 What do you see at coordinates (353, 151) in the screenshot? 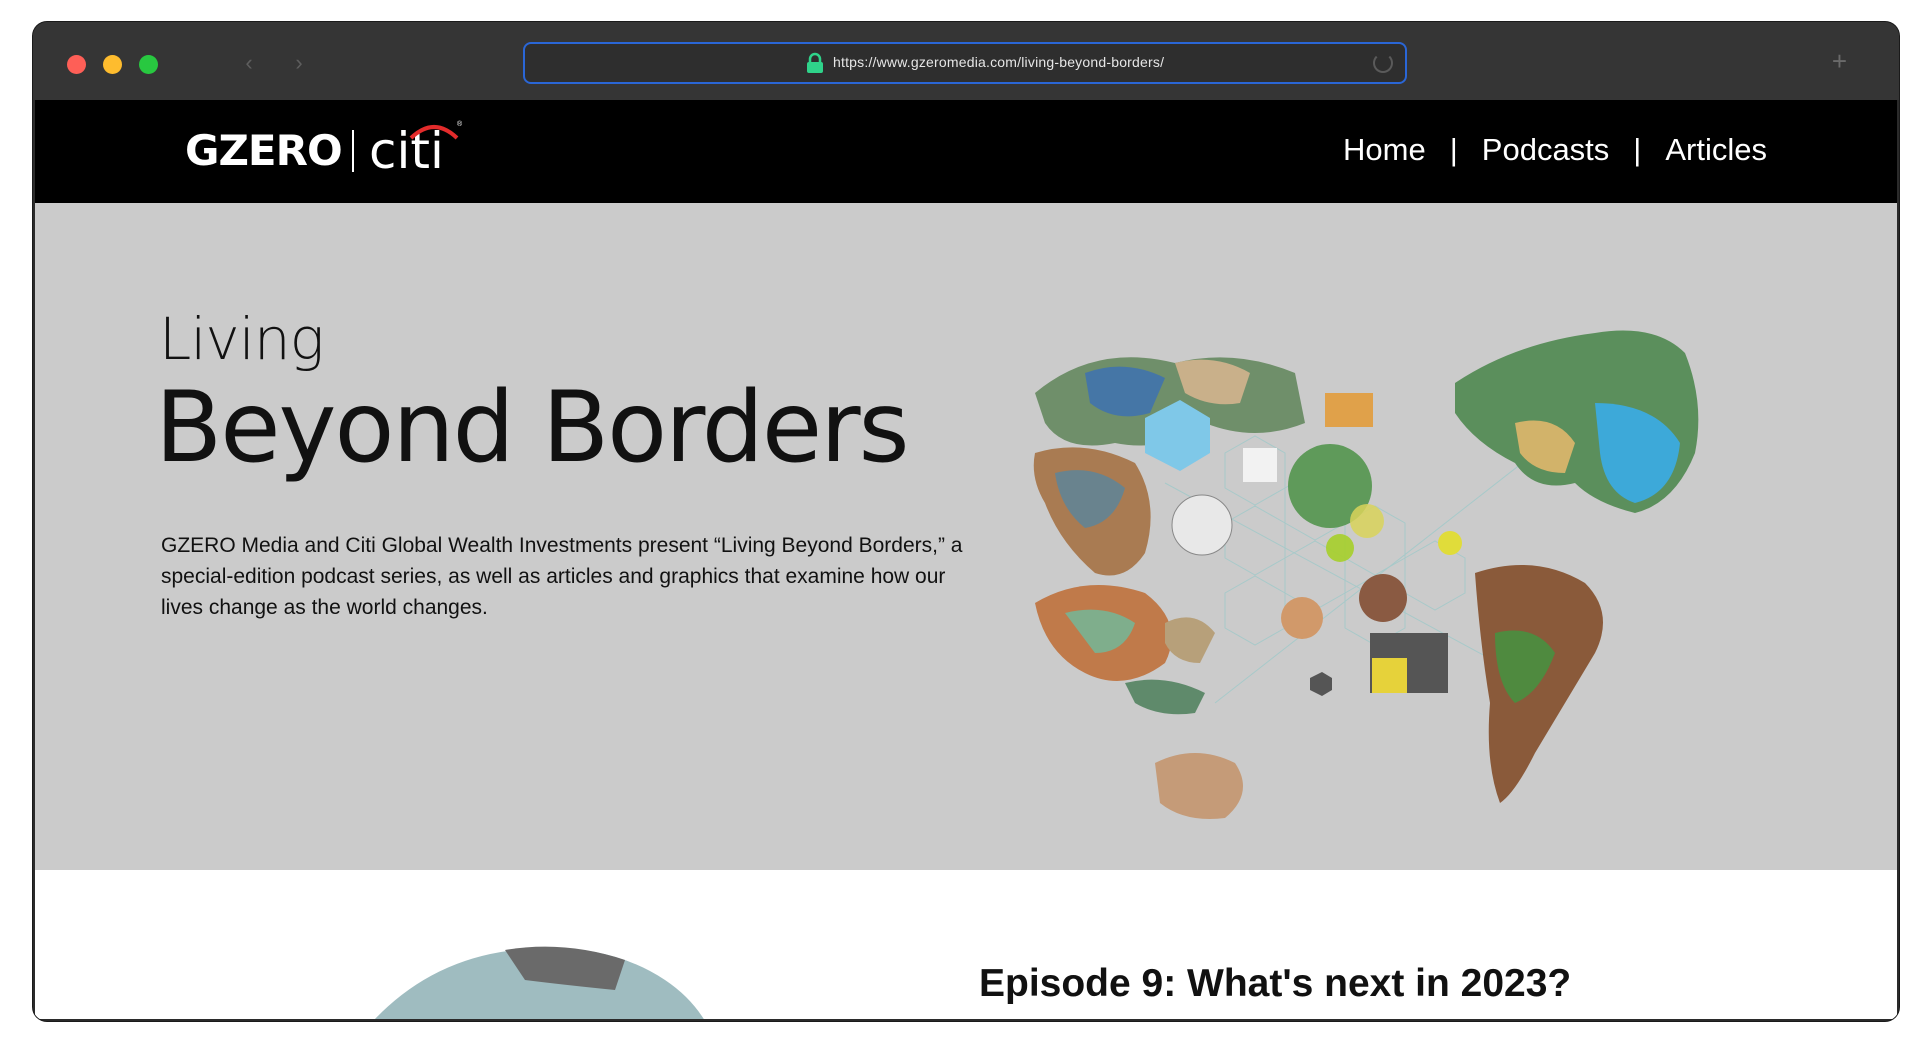
I see `logo-divider` at bounding box center [353, 151].